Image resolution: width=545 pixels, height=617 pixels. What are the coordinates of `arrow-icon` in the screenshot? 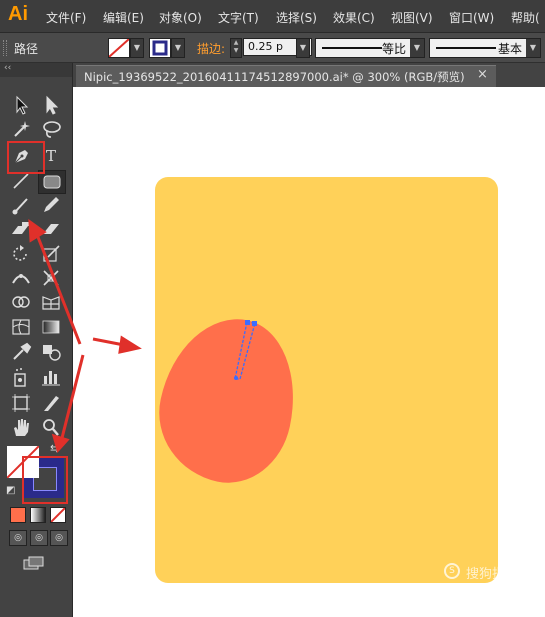 It's located at (22, 105).